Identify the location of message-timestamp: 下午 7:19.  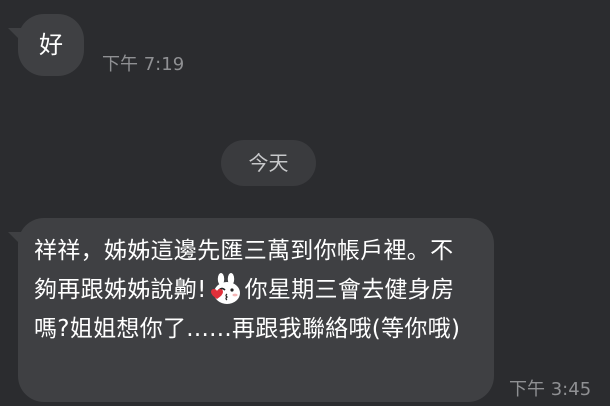
(143, 64).